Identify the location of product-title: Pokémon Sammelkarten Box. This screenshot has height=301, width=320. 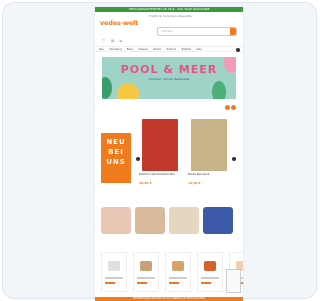
(157, 174).